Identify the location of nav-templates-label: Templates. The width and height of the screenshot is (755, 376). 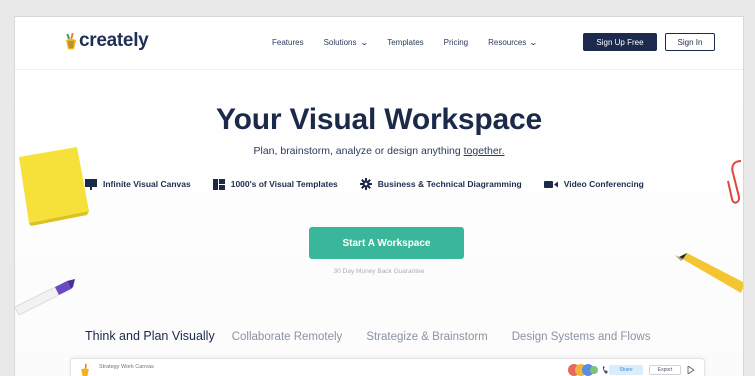
(405, 42).